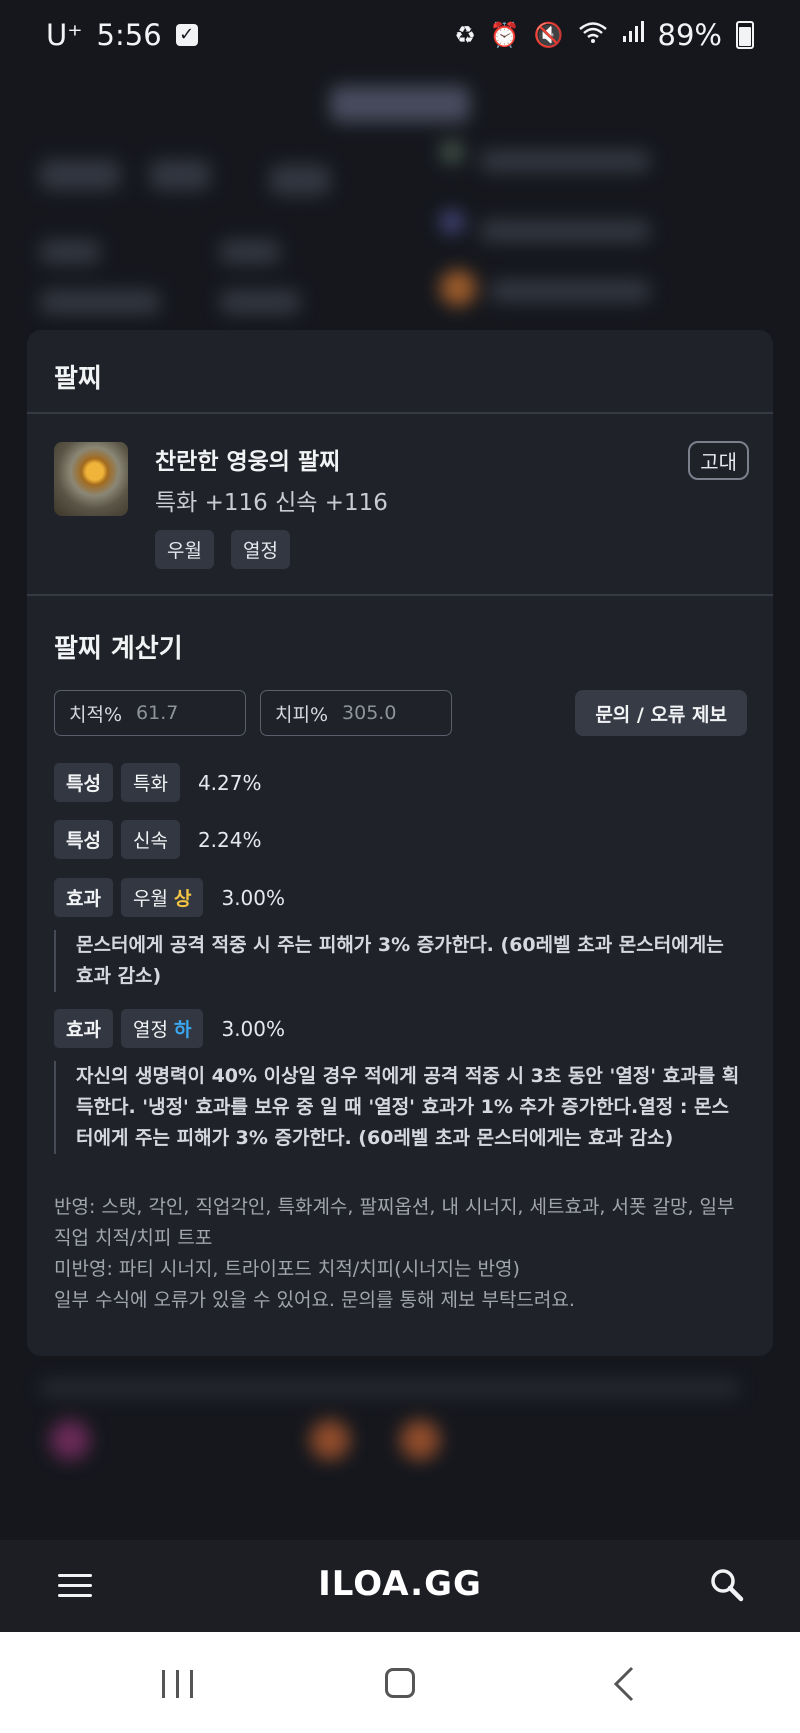 The image size is (800, 1733). What do you see at coordinates (129, 35) in the screenshot?
I see `clock: 5:56` at bounding box center [129, 35].